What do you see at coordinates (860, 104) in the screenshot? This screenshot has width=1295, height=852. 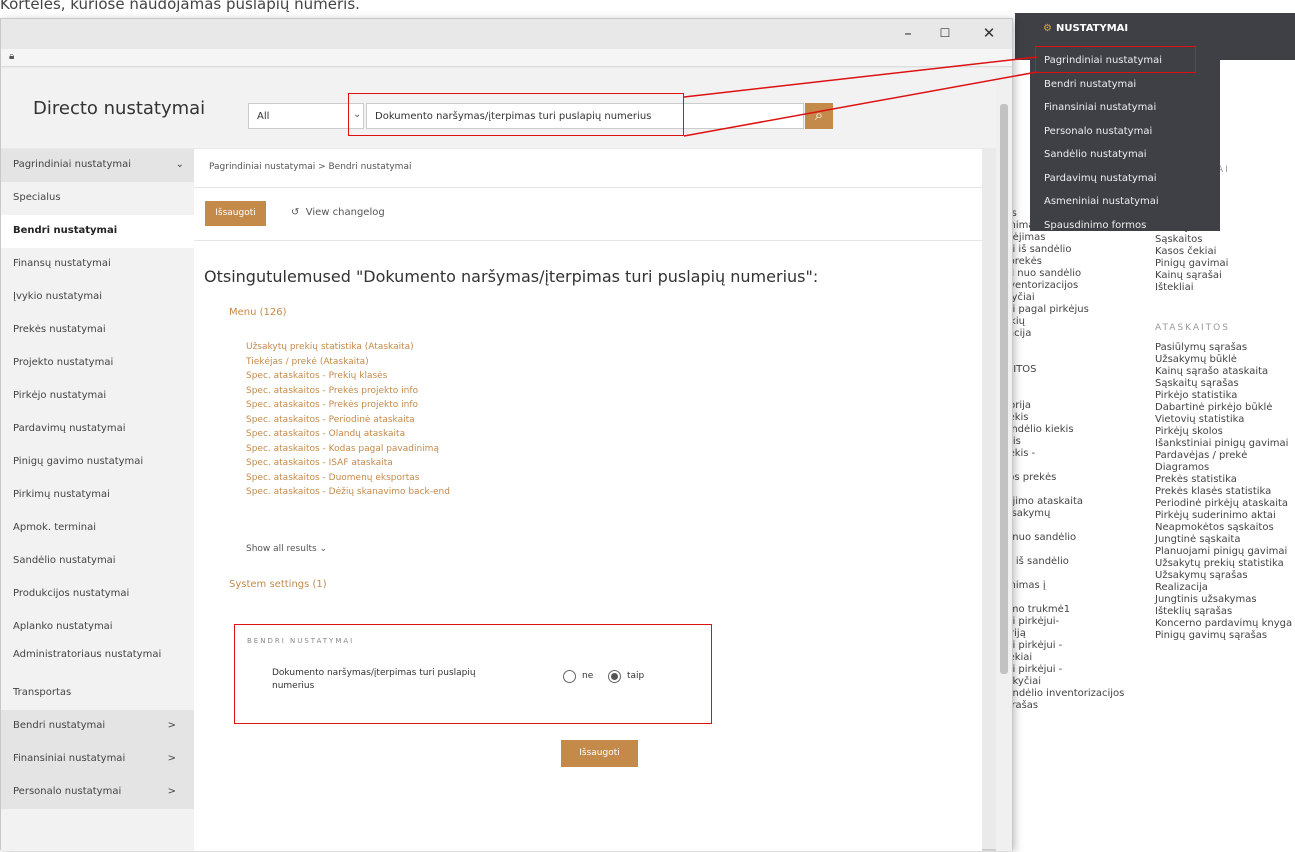 I see `annotation-line-bottom` at bounding box center [860, 104].